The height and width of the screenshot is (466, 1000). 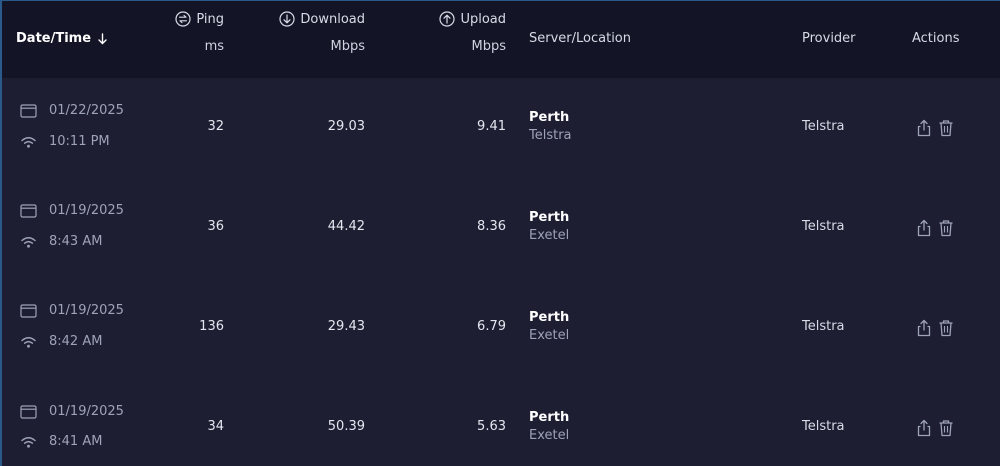 I want to click on ping-value: 36, so click(x=215, y=226).